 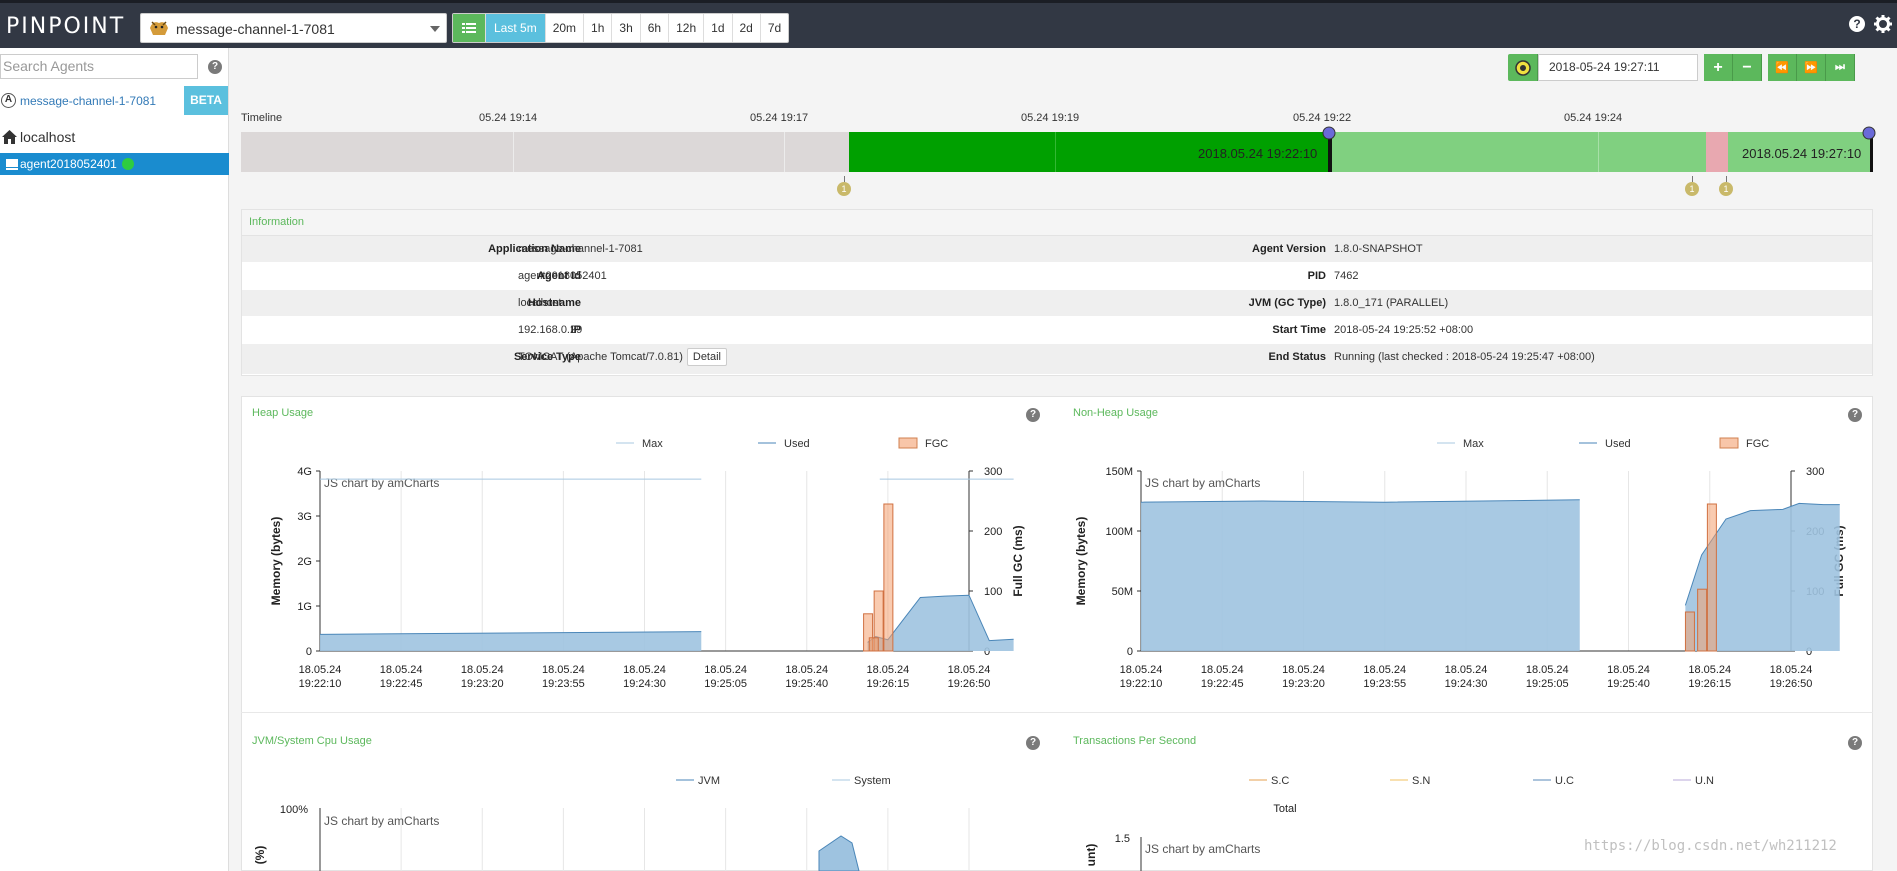 What do you see at coordinates (260, 855) in the screenshot?
I see `y-axis-label: (%)` at bounding box center [260, 855].